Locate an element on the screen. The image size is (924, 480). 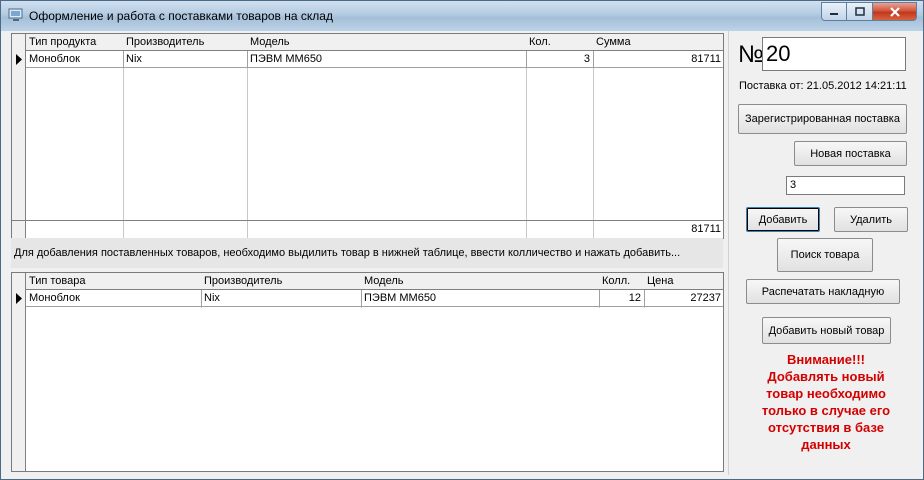
close-icon is located at coordinates (894, 11).